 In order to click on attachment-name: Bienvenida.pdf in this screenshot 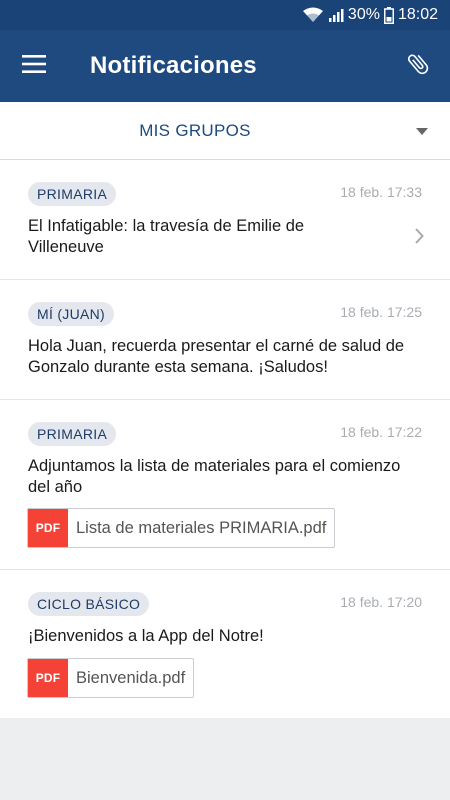, I will do `click(131, 678)`.